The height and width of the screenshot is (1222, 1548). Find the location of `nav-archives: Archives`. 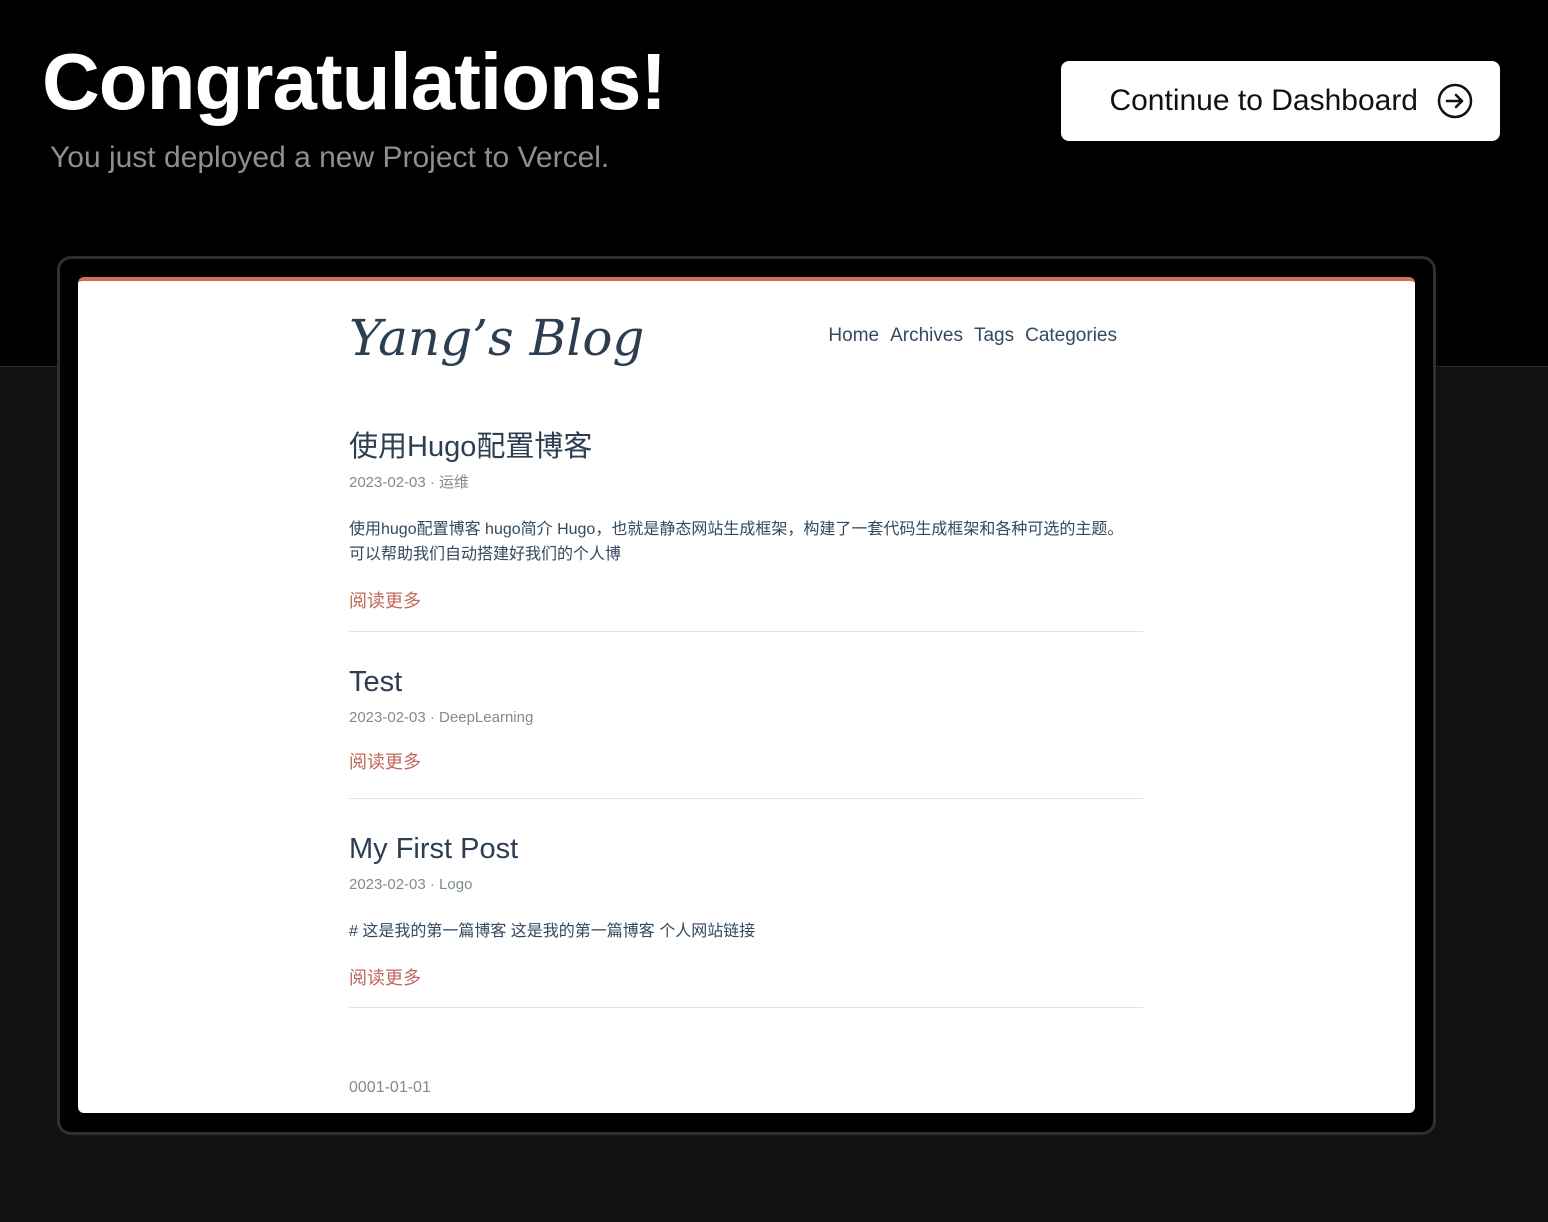

nav-archives: Archives is located at coordinates (926, 336).